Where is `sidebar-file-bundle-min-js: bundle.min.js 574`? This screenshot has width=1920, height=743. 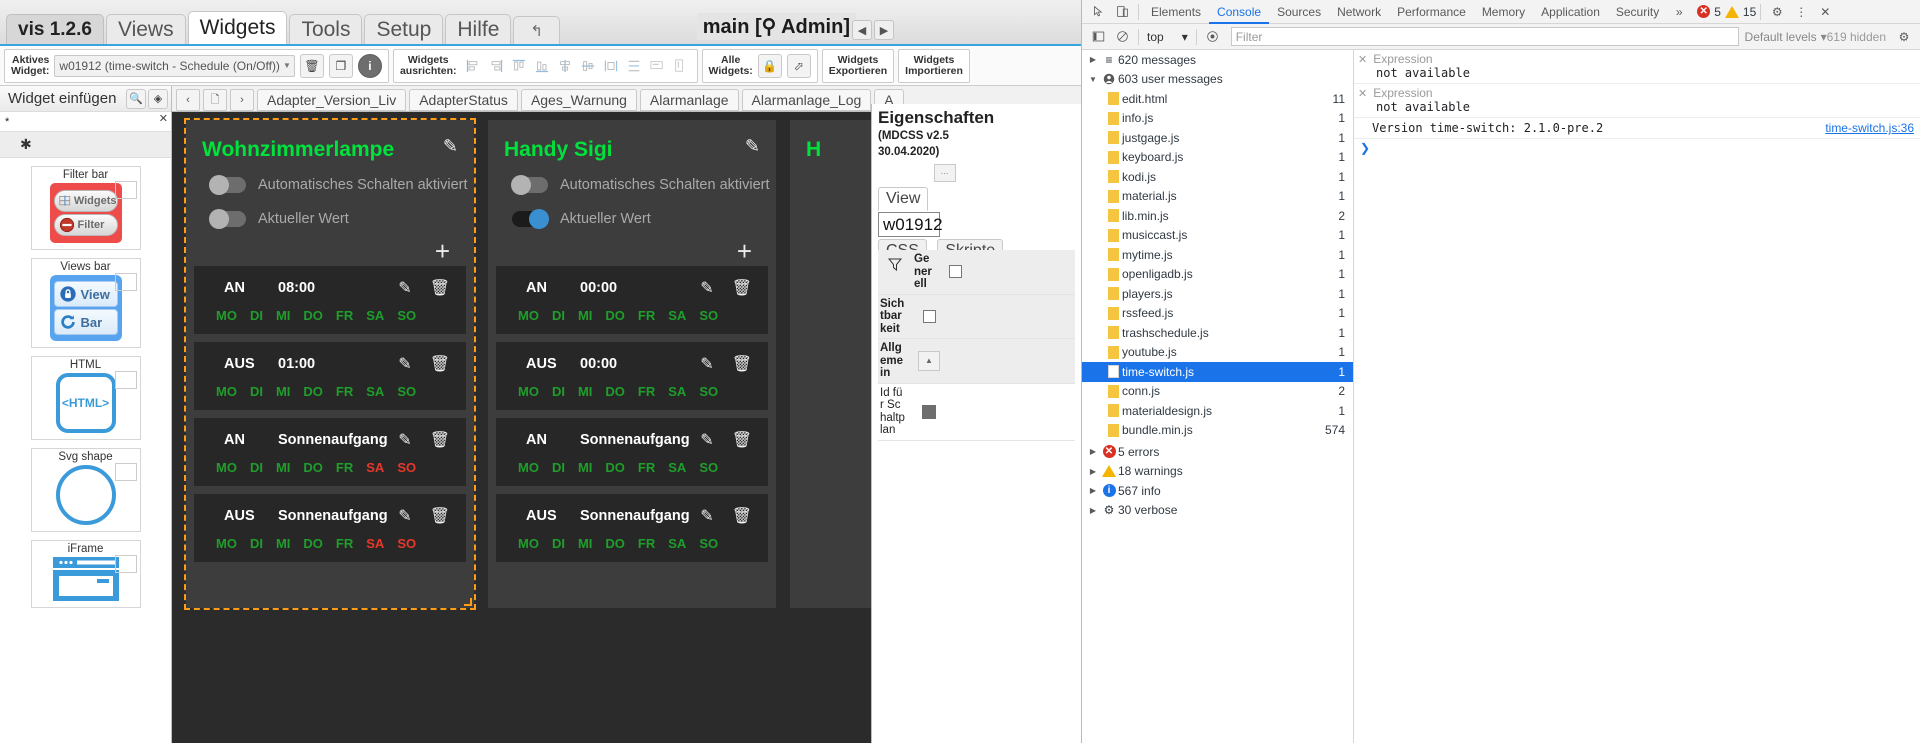 sidebar-file-bundle-min-js: bundle.min.js 574 is located at coordinates (1217, 431).